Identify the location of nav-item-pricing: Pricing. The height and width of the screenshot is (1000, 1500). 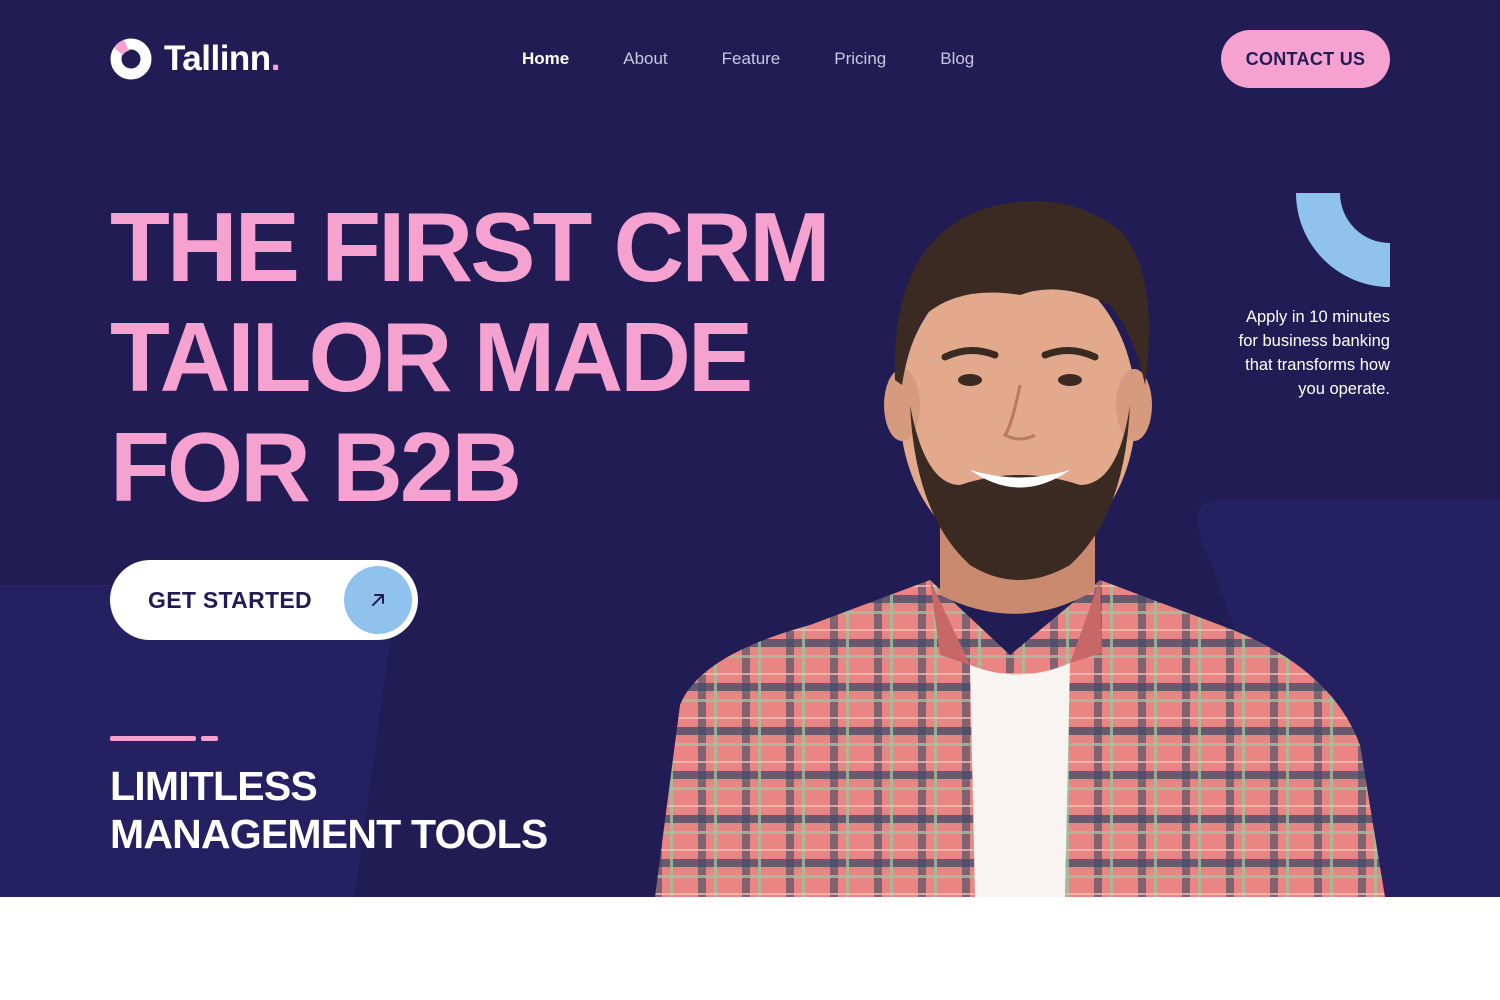
(860, 59).